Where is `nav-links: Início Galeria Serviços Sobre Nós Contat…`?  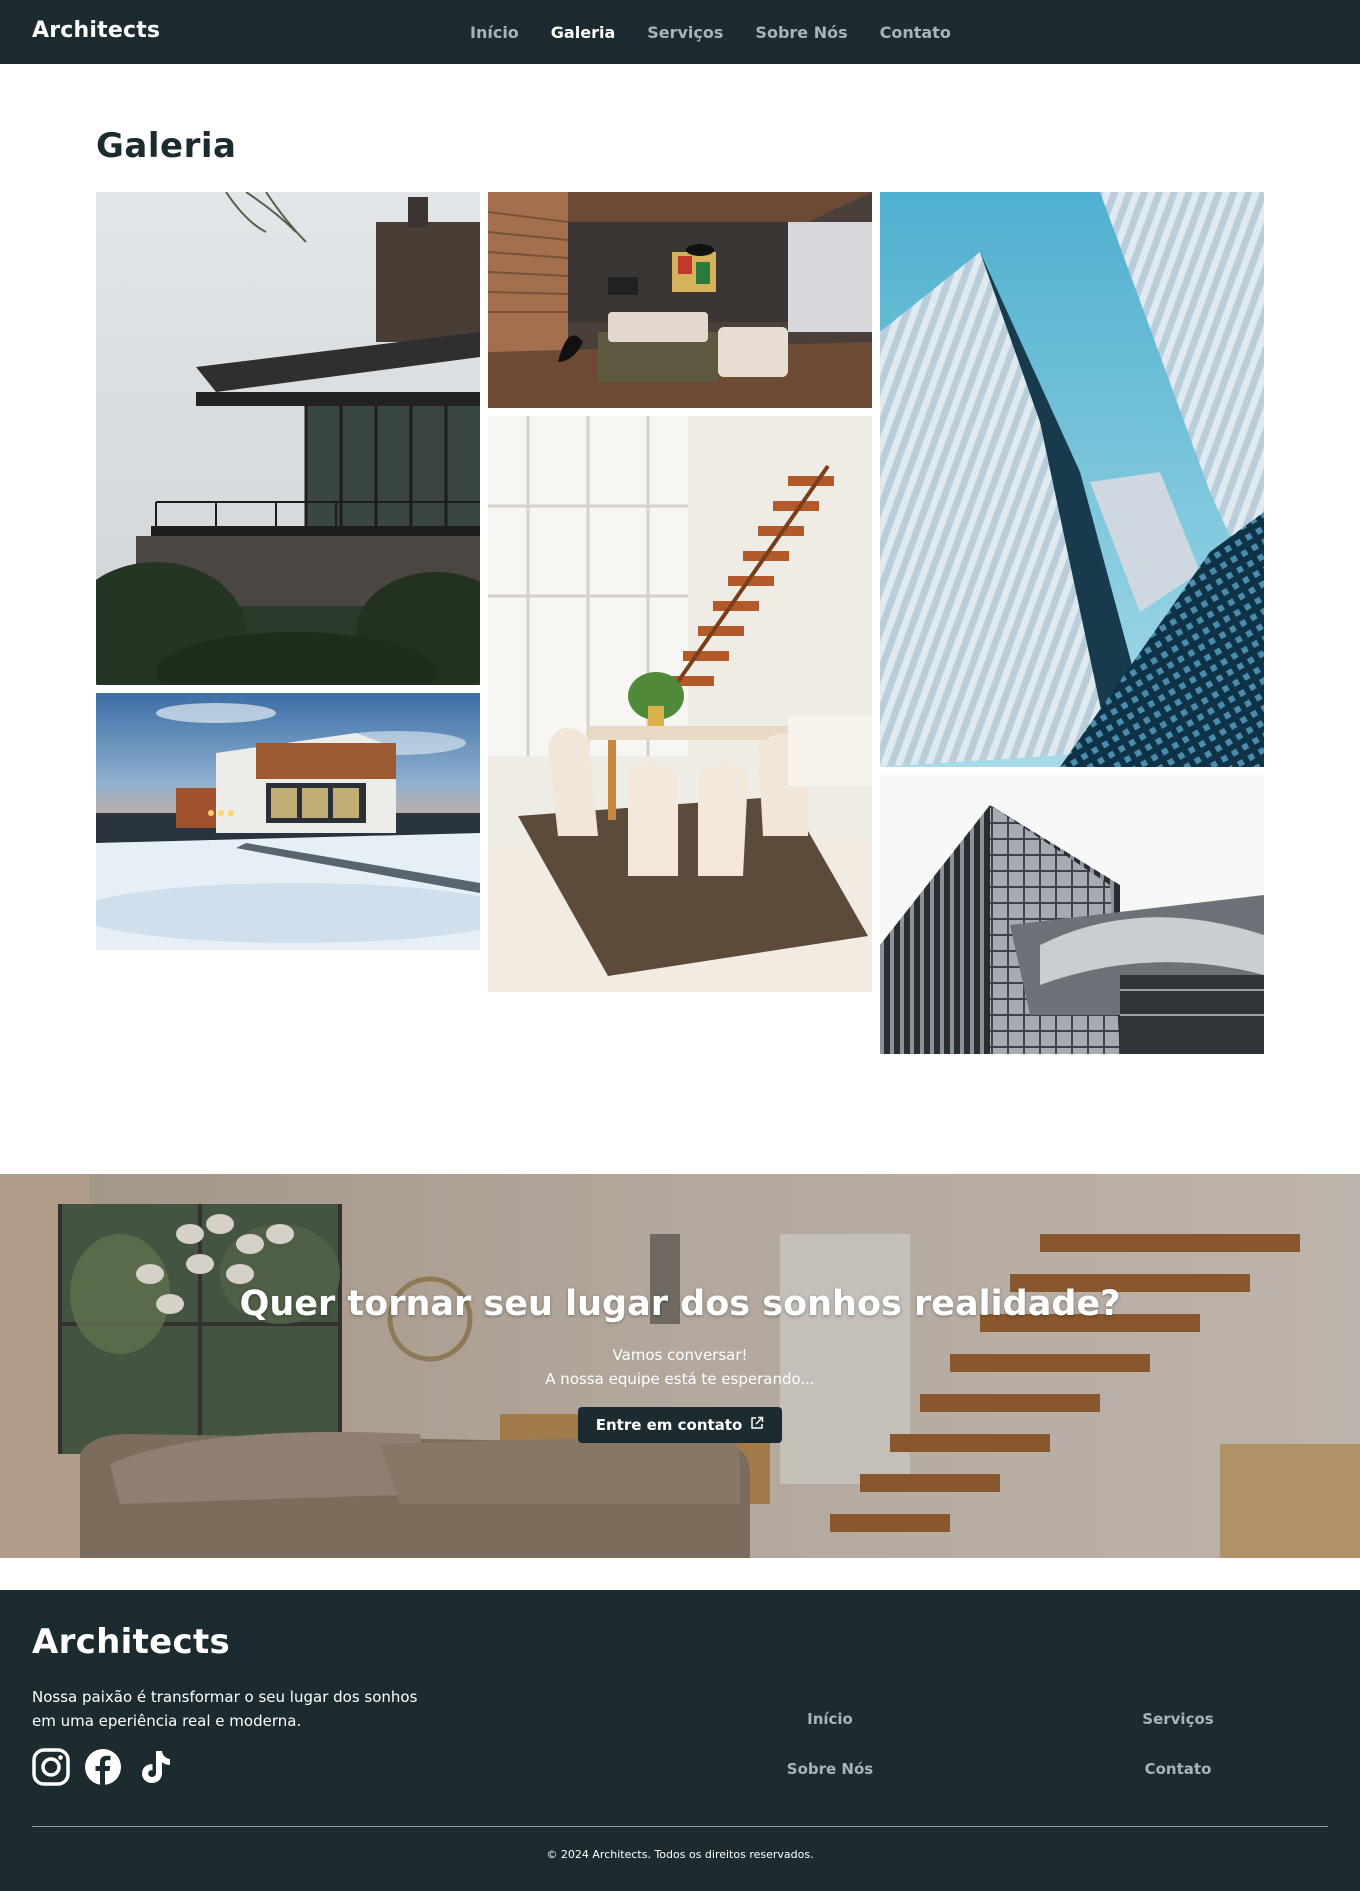 nav-links: Início Galeria Serviços Sobre Nós Contat… is located at coordinates (710, 32).